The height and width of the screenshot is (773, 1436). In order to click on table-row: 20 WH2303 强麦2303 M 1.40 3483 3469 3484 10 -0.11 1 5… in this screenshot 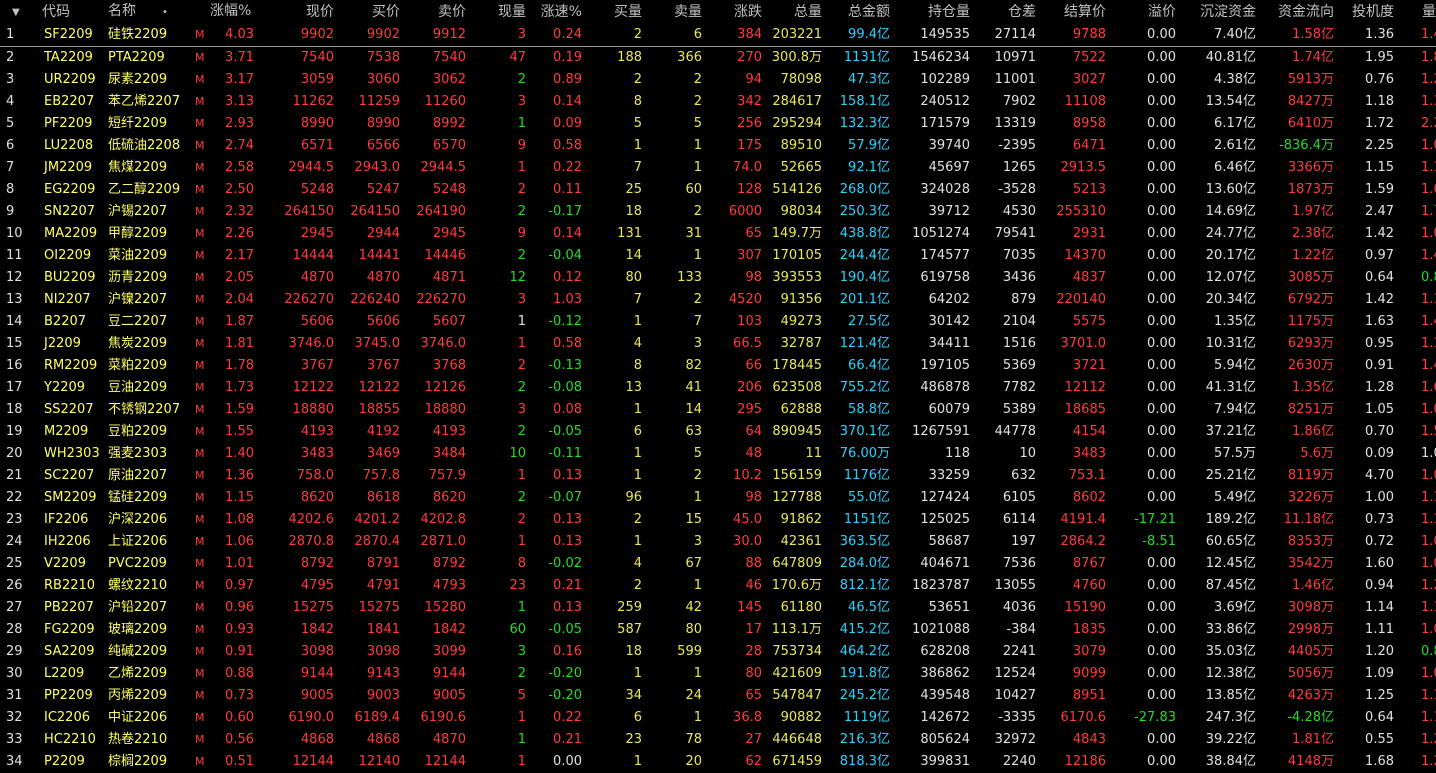, I will do `click(718, 454)`.